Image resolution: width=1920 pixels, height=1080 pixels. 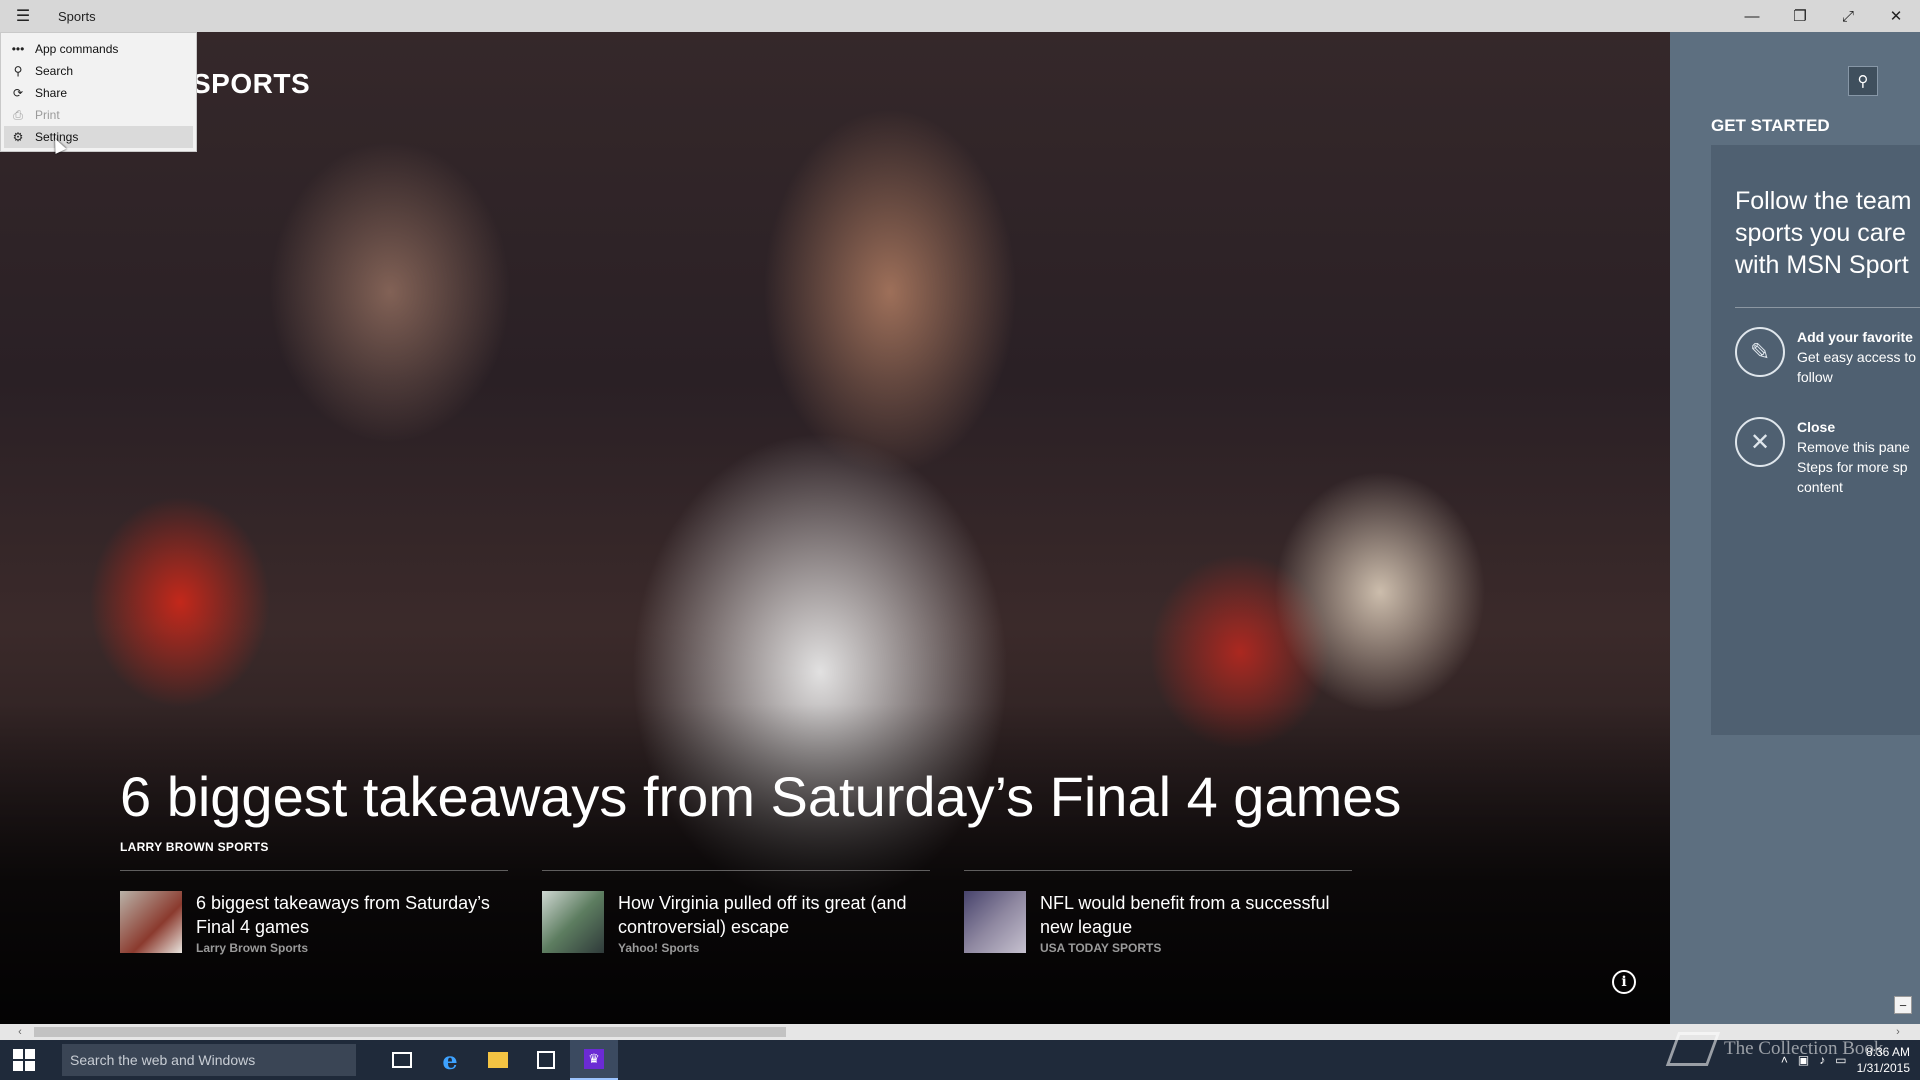 What do you see at coordinates (410, 1032) in the screenshot?
I see `scrollbar-thumb` at bounding box center [410, 1032].